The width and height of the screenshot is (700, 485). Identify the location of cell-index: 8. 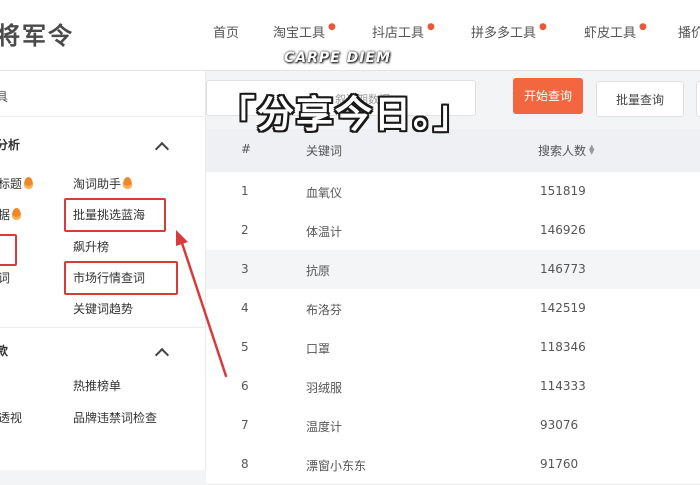
(245, 464).